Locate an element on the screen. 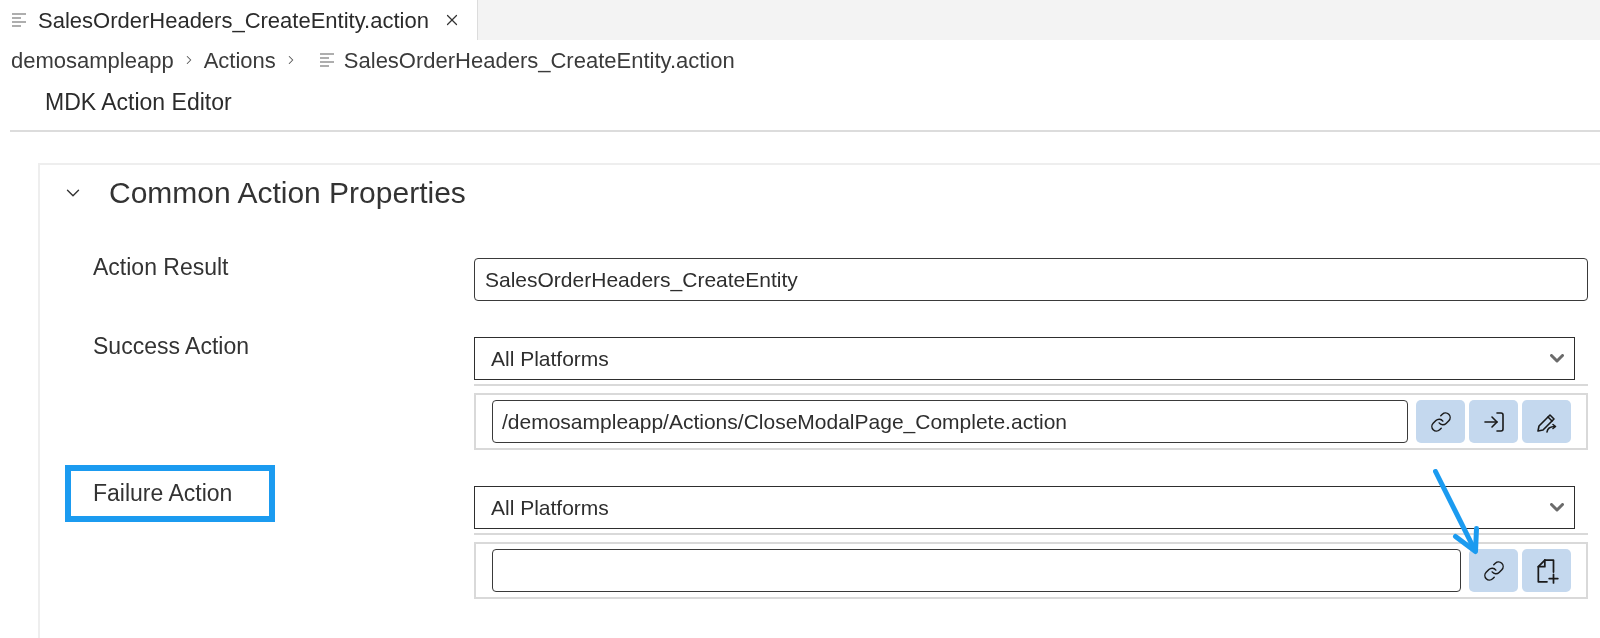  new-file-button is located at coordinates (1546, 570).